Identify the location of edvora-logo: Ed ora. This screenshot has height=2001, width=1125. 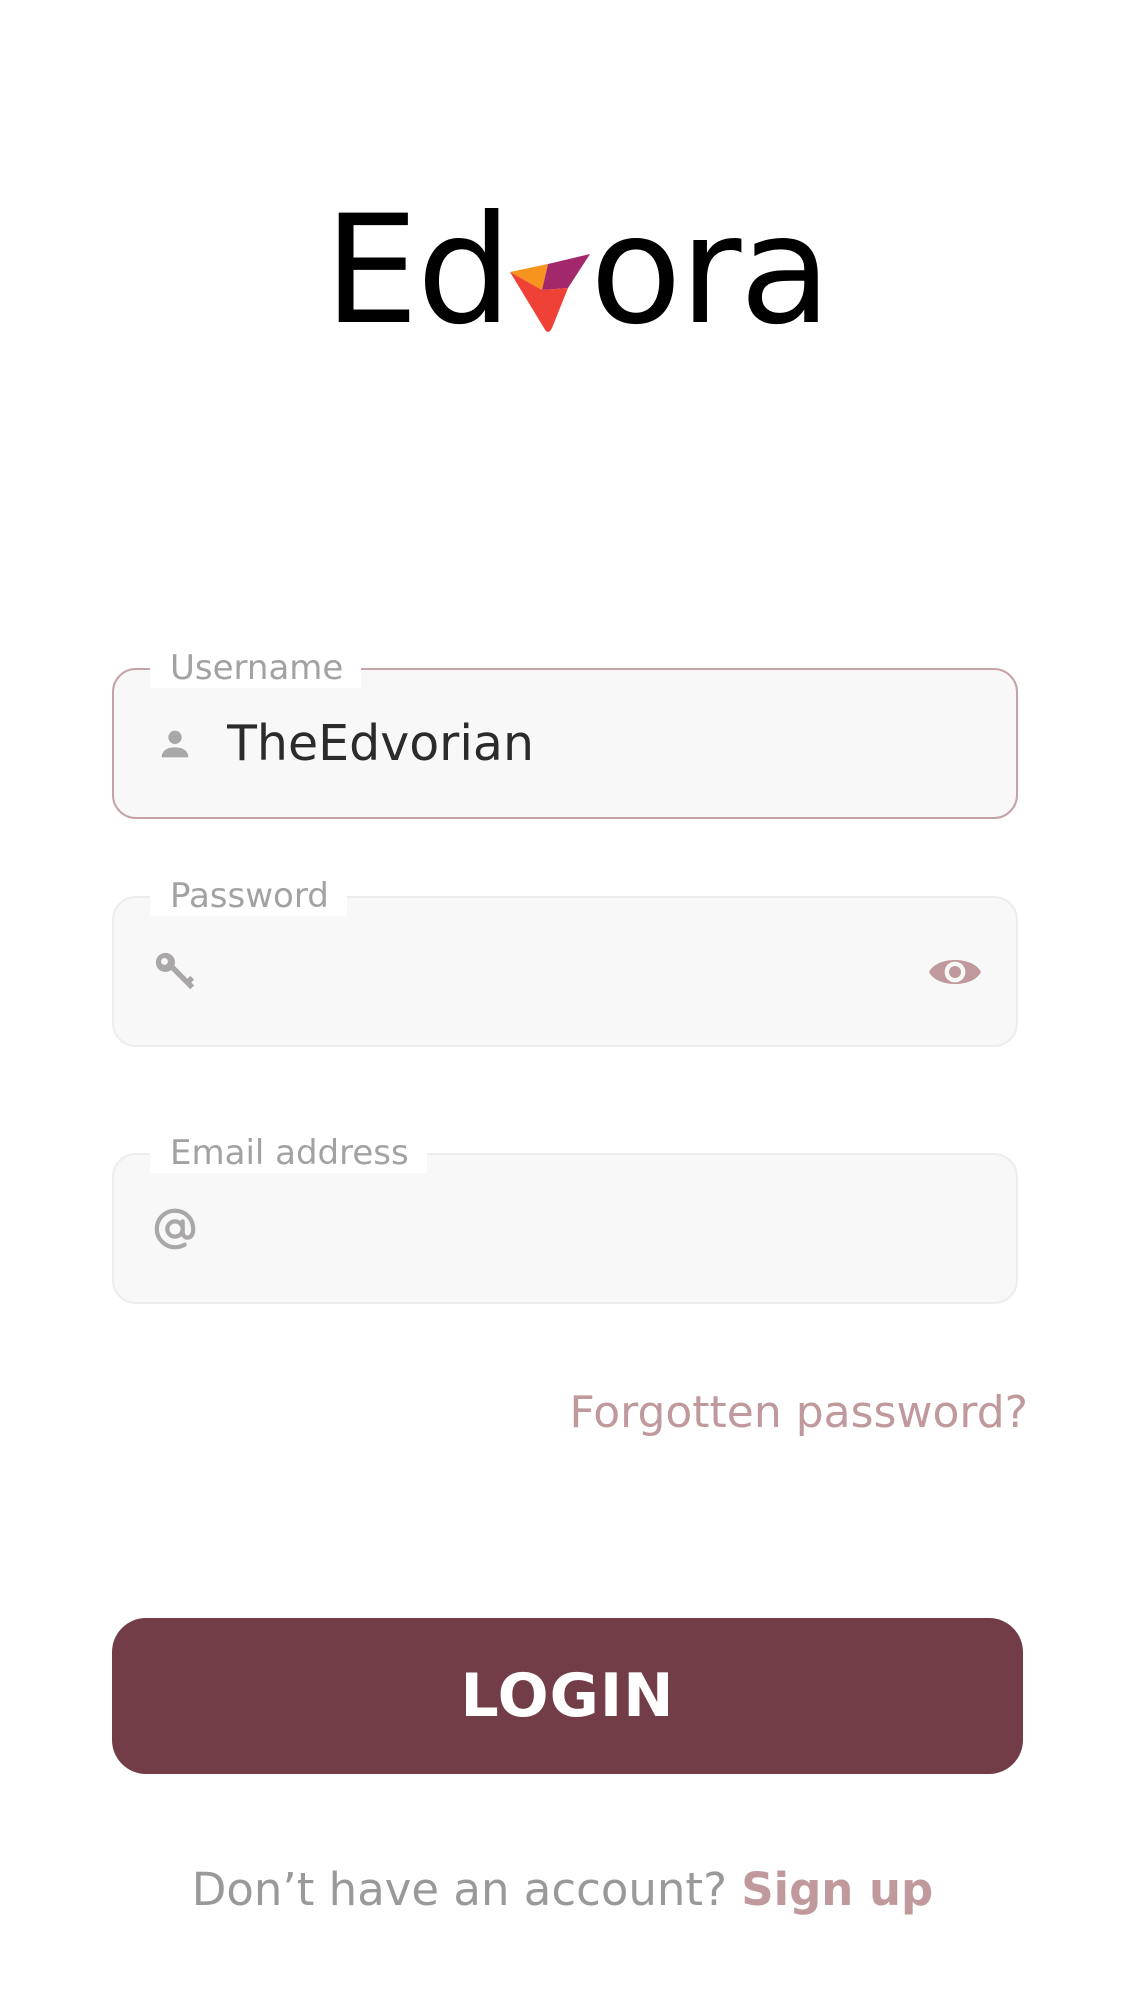
(577, 271).